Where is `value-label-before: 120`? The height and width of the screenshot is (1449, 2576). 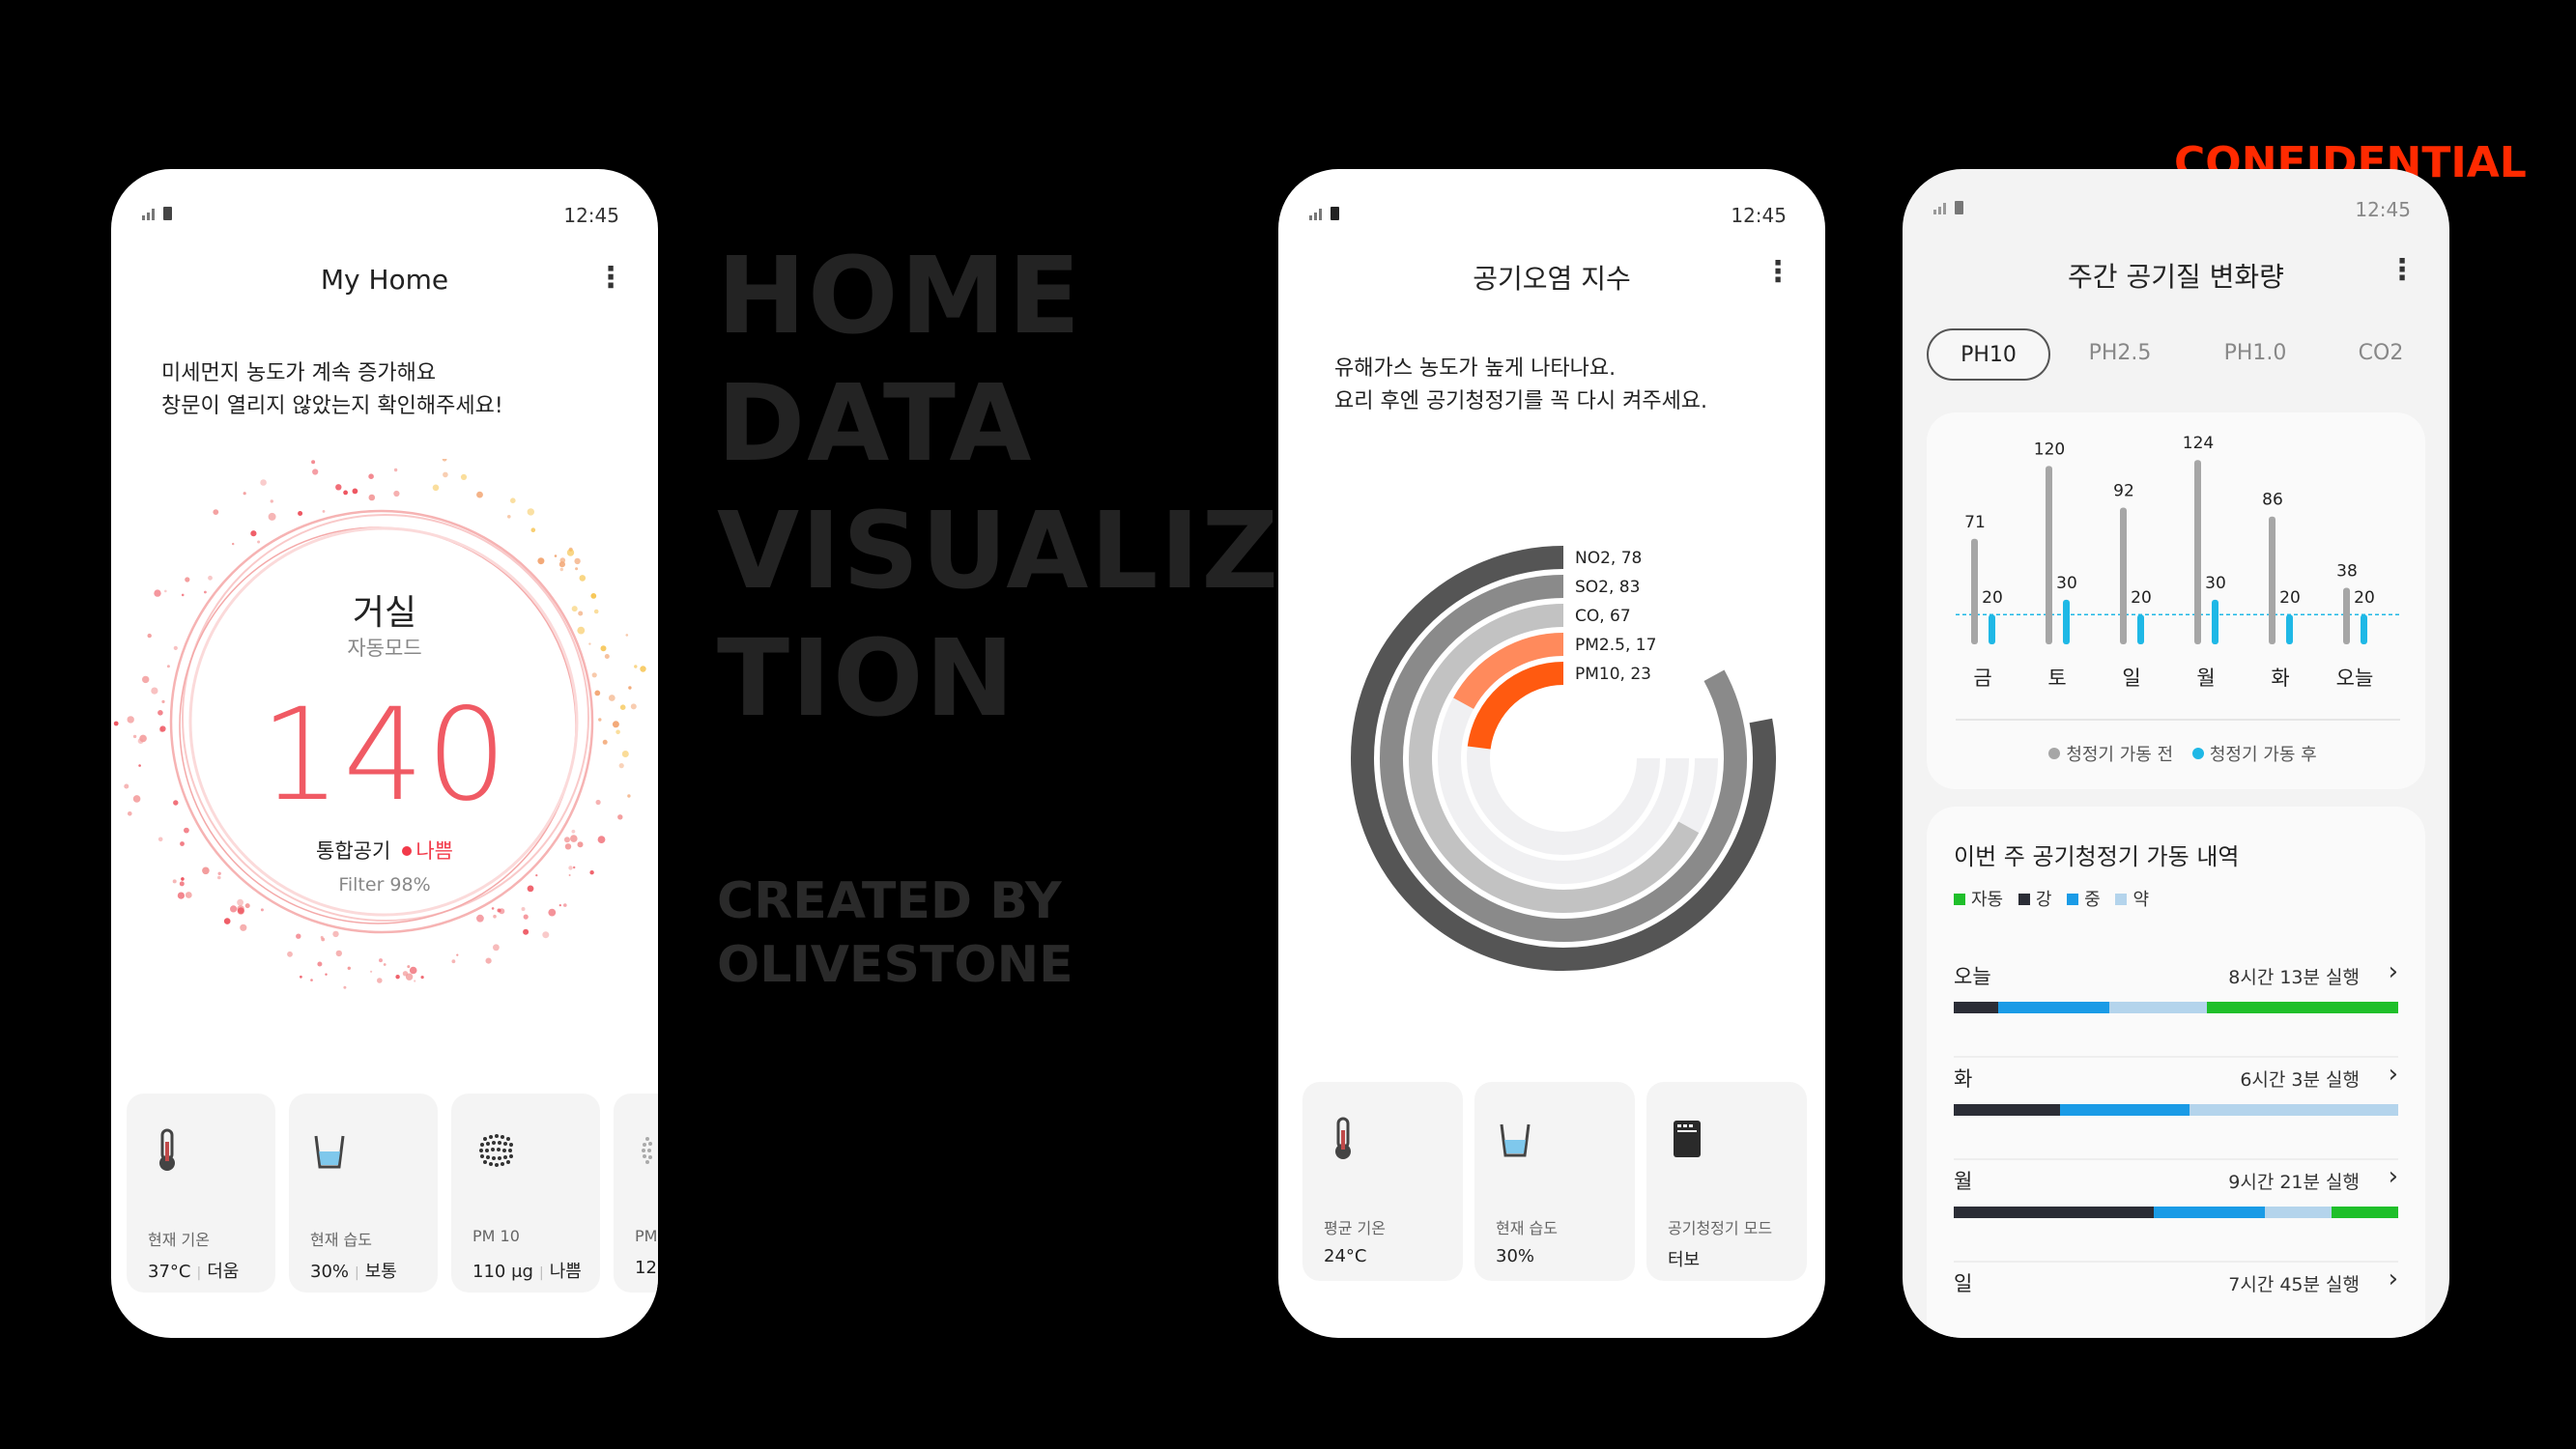
value-label-before: 120 is located at coordinates (2049, 449).